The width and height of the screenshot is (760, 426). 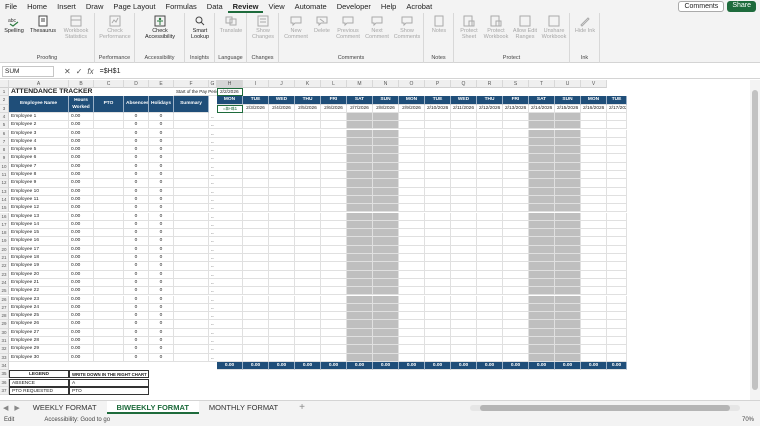 I want to click on check-accessibility-button: Check Accessibility, so click(x=160, y=27).